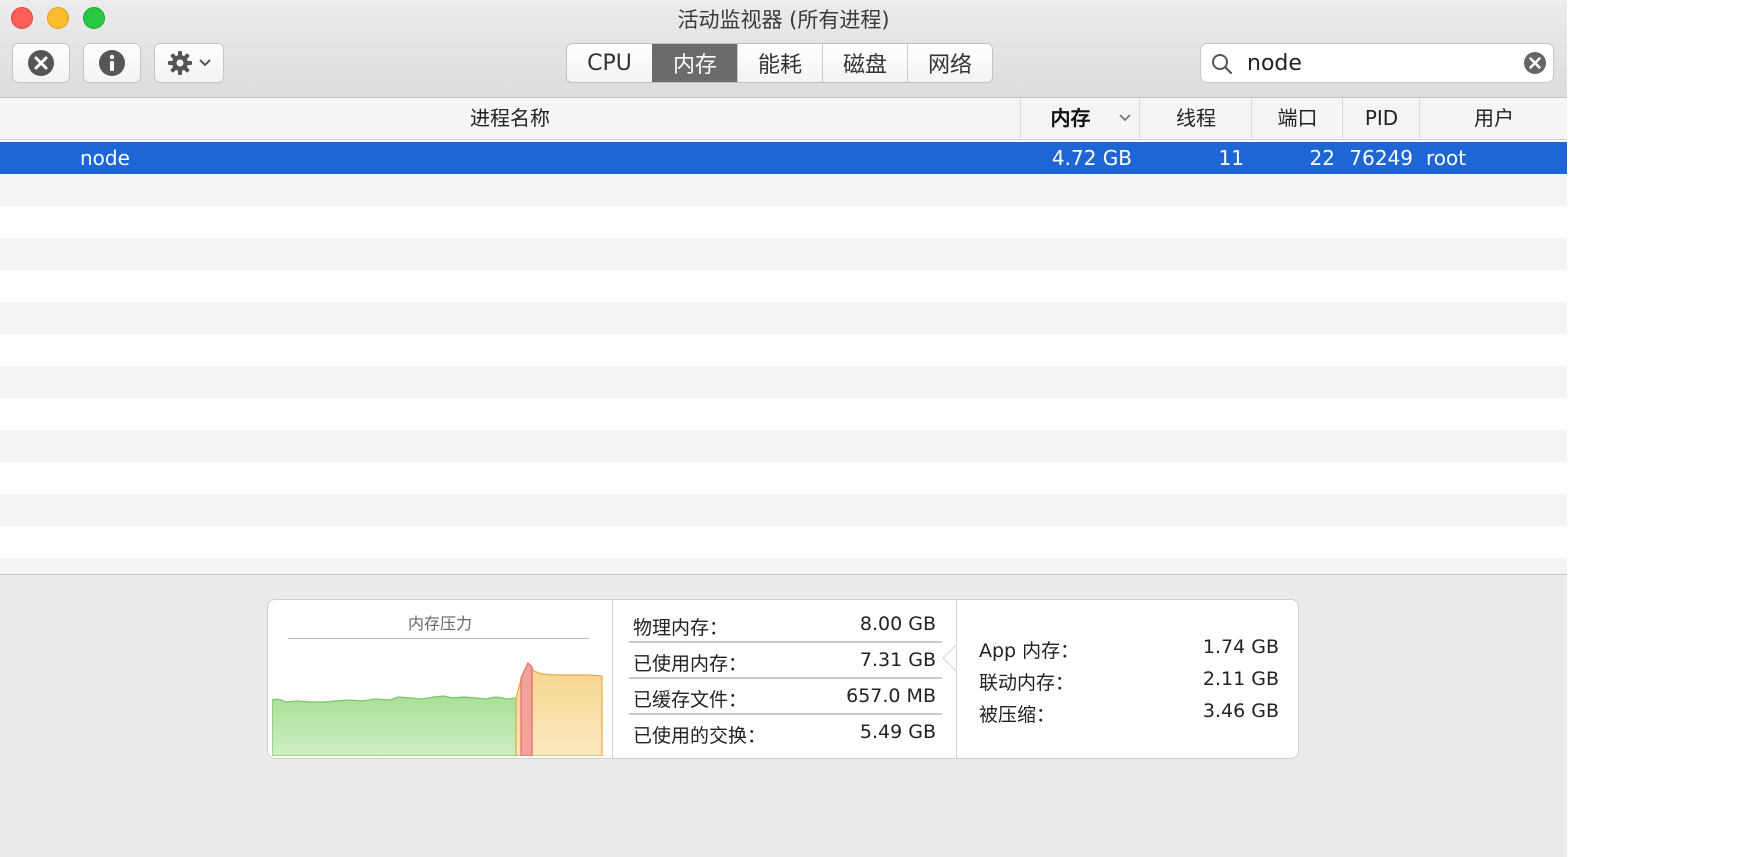  What do you see at coordinates (1070, 118) in the screenshot?
I see `column-header-memory-label: 内存` at bounding box center [1070, 118].